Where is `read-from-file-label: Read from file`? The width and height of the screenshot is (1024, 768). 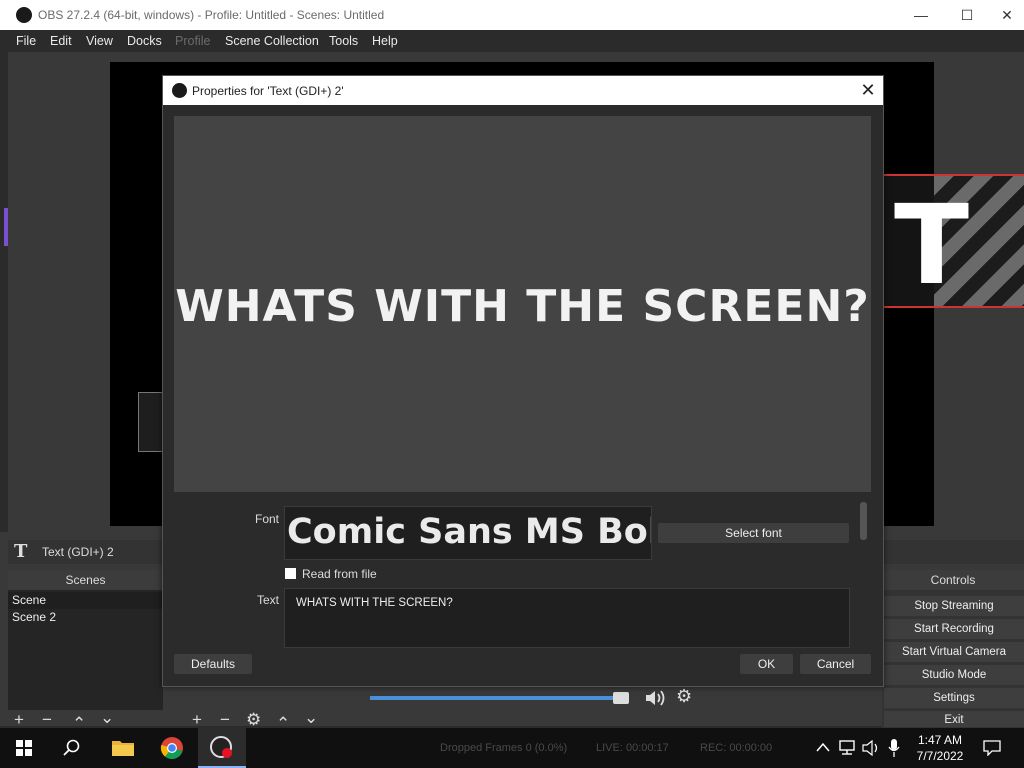 read-from-file-label: Read from file is located at coordinates (339, 574).